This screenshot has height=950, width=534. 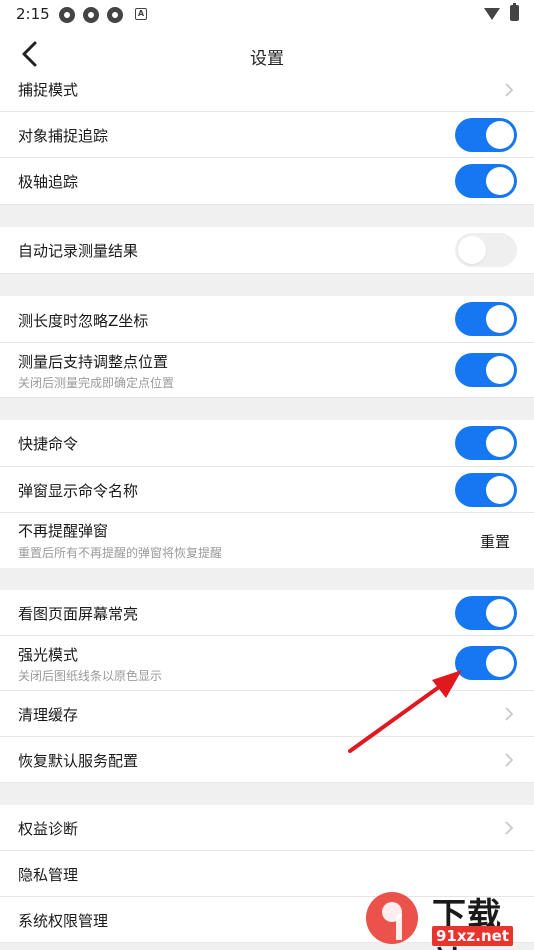 I want to click on row-label: 捕捉模式, so click(x=48, y=90).